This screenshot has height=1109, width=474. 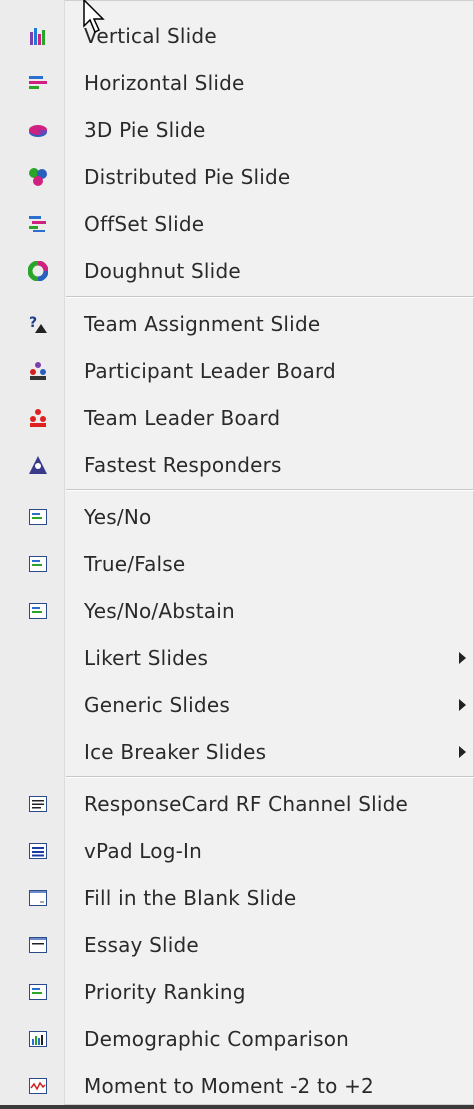 I want to click on priority-ranking-icon, so click(x=38, y=992).